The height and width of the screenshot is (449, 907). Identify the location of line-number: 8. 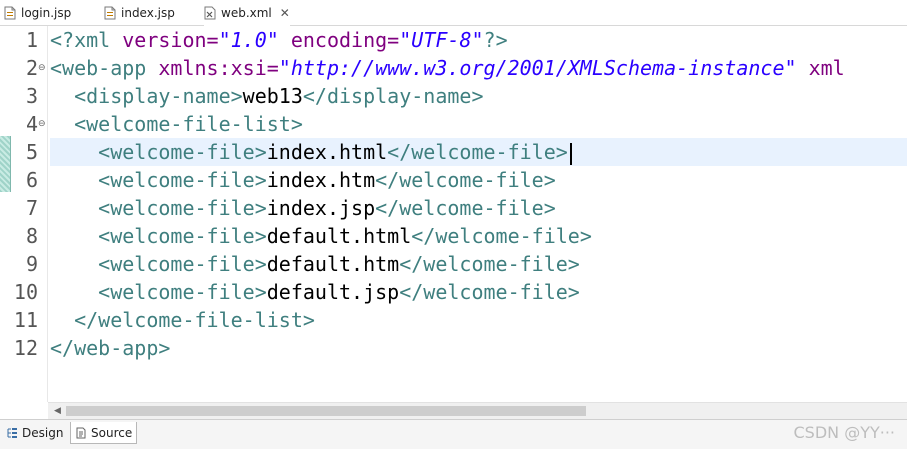
(31, 236).